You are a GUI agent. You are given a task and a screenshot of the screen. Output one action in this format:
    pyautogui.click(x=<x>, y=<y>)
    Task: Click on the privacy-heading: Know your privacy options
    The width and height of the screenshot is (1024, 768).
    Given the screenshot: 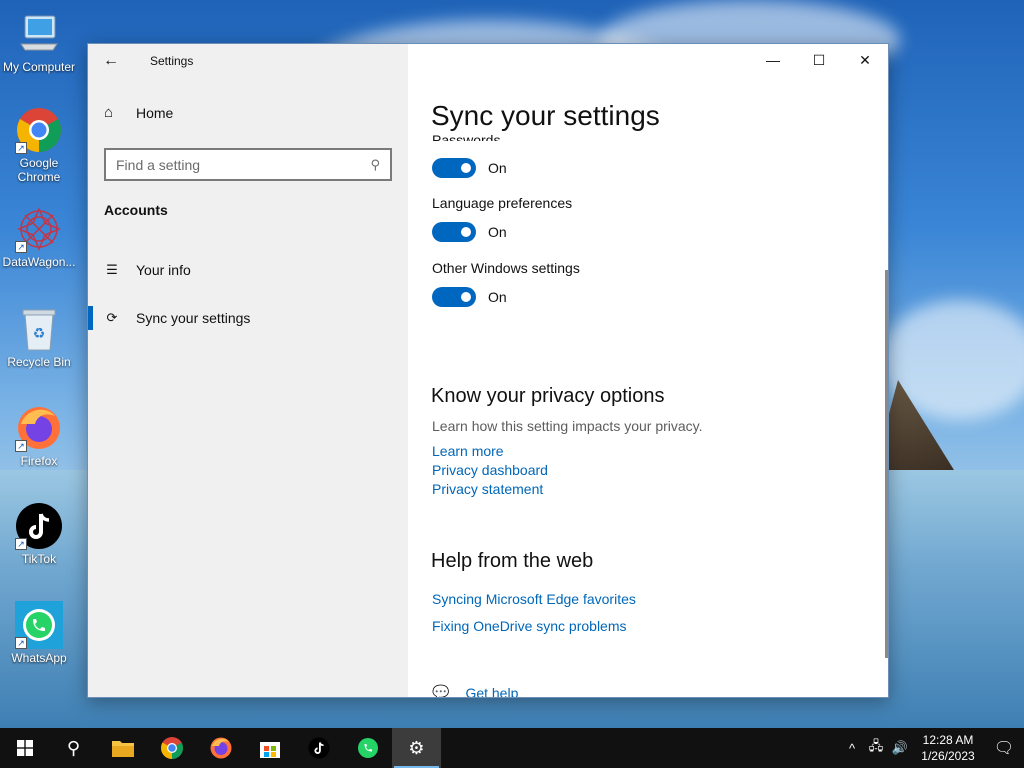 What is the action you would take?
    pyautogui.click(x=548, y=396)
    